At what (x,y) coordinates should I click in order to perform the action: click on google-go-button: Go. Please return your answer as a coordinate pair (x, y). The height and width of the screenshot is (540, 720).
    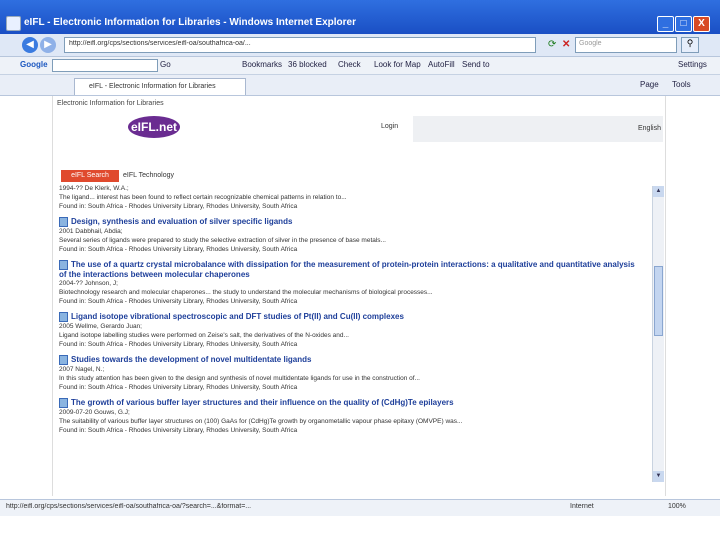
    Looking at the image, I should click on (165, 64).